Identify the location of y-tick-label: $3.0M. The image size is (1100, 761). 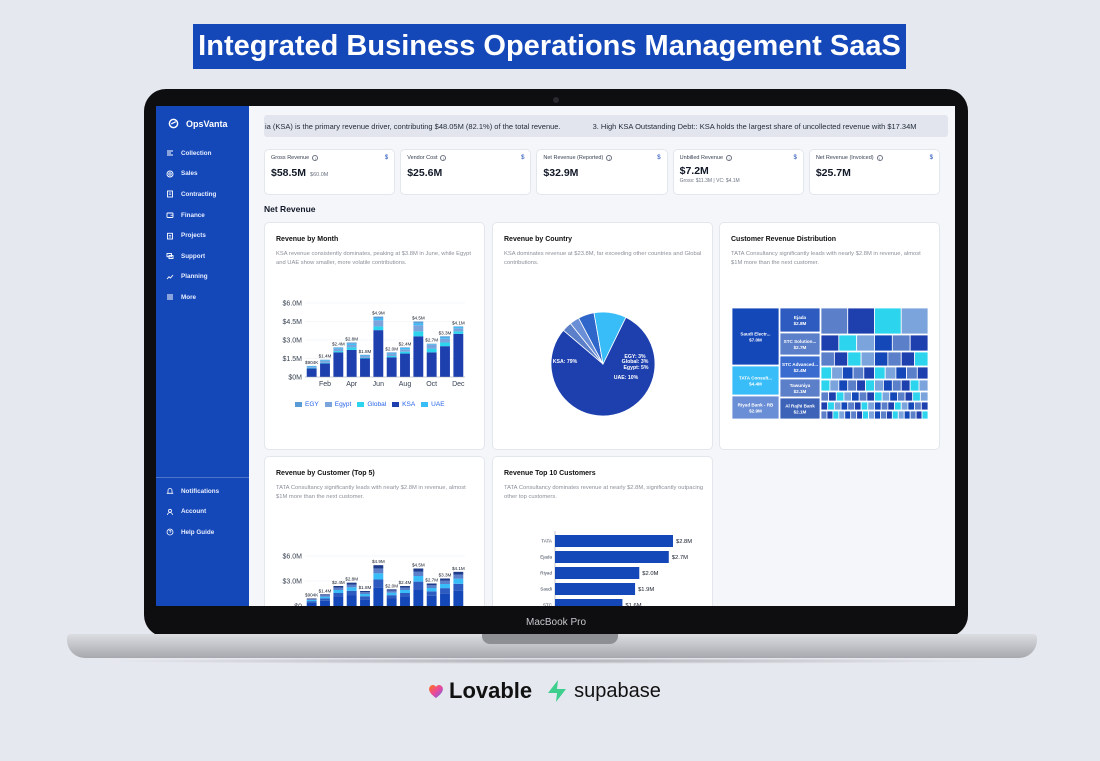
(293, 582).